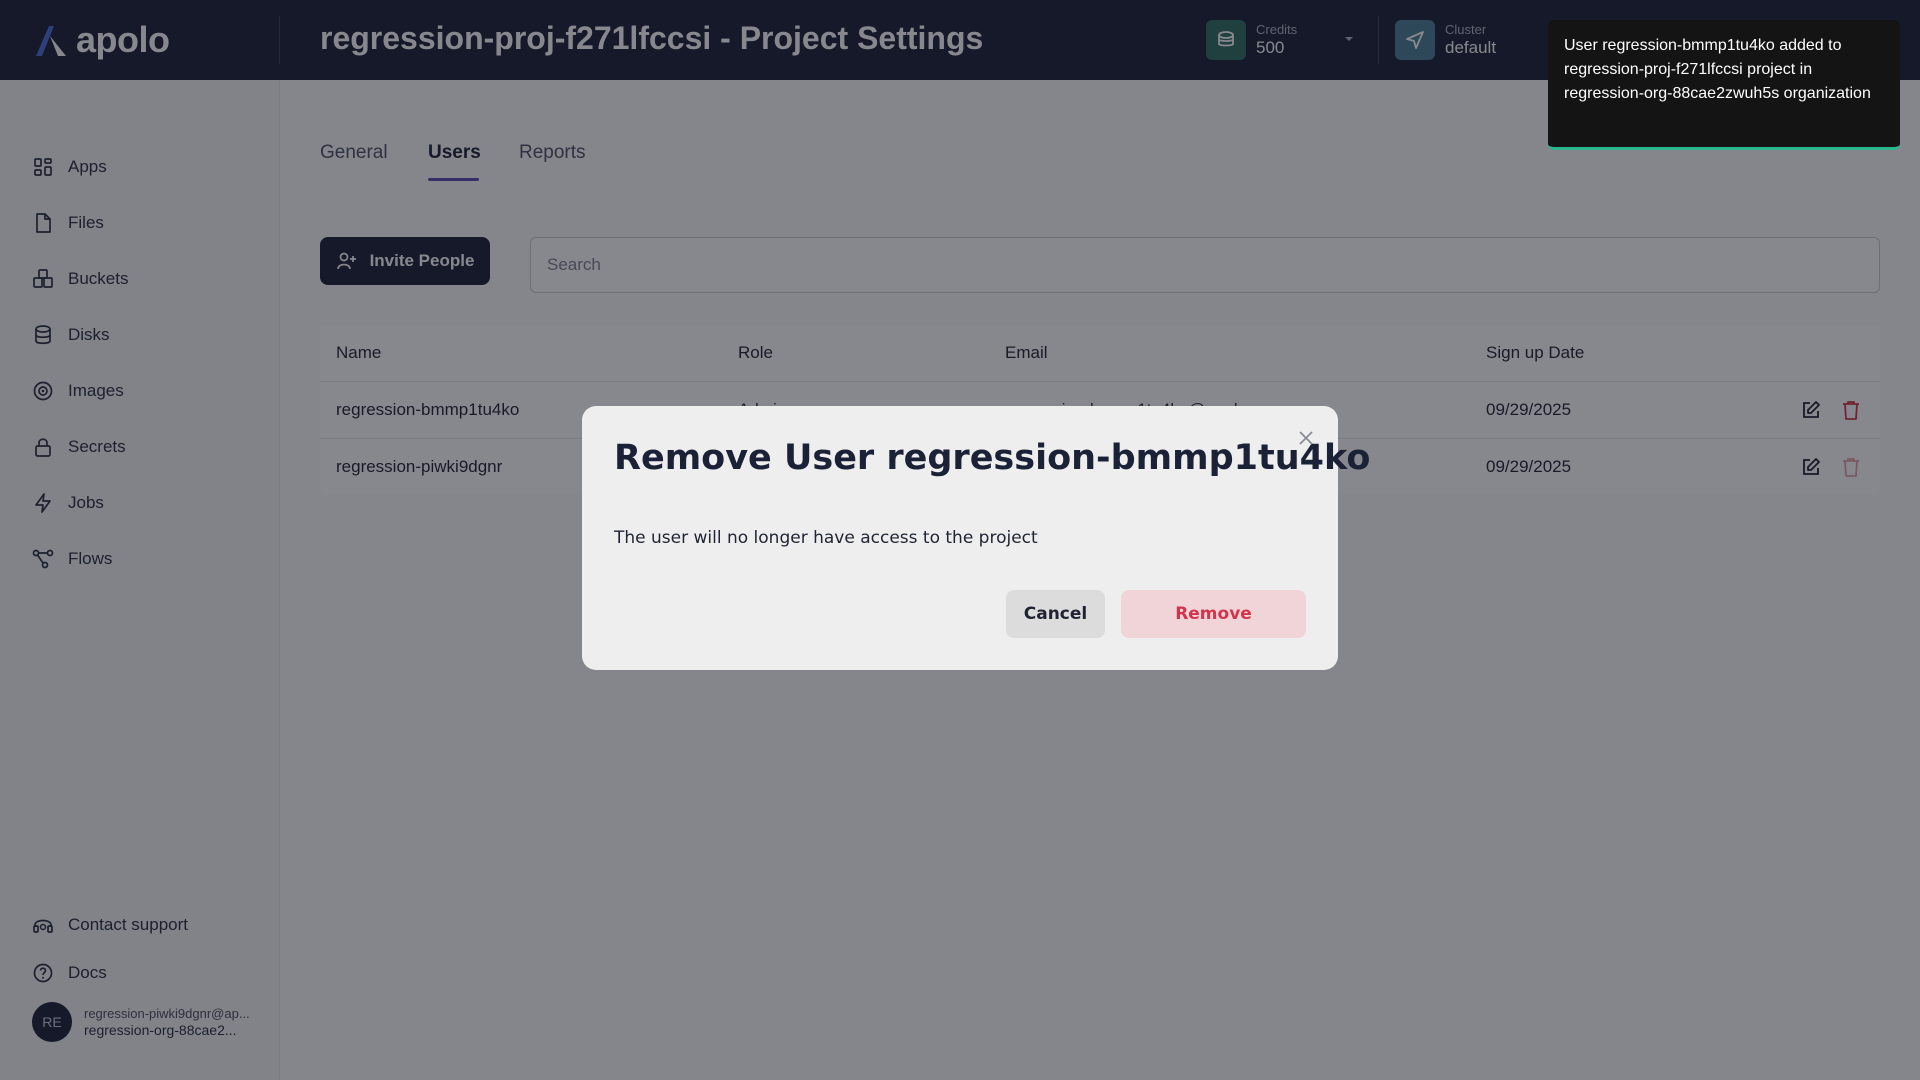  Describe the element at coordinates (992, 458) in the screenshot. I see `dialog-title: Remove User regression-bmmp1tu4ko` at that location.